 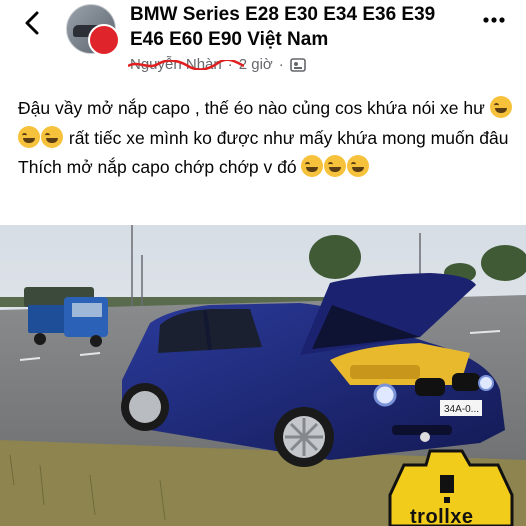 What do you see at coordinates (494, 20) in the screenshot?
I see `more-horizontal-icon` at bounding box center [494, 20].